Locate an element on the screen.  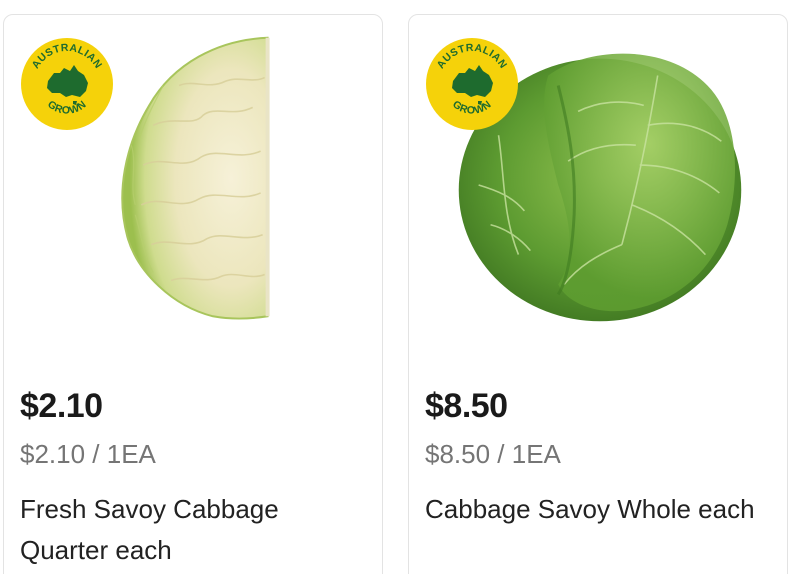
product-name: Fresh Savoy Cabbage Quarter each is located at coordinates (190, 530).